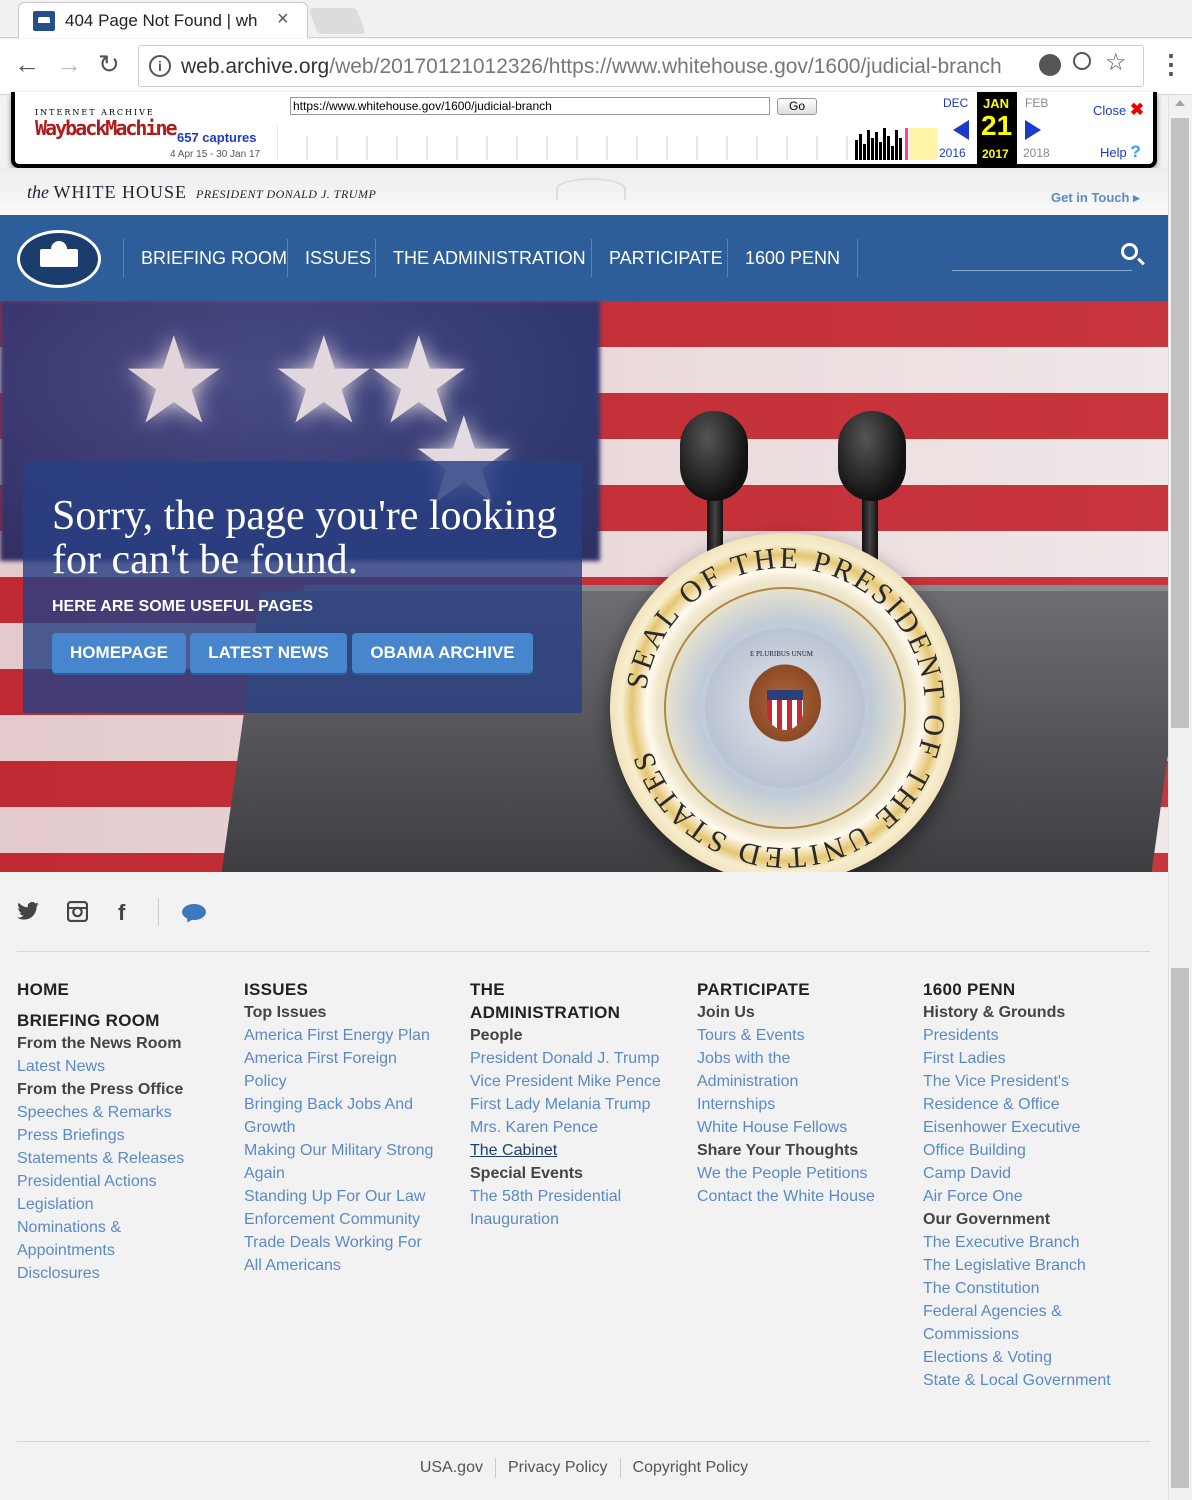 The width and height of the screenshot is (1192, 1500). What do you see at coordinates (109, 64) in the screenshot?
I see `reload-icon: ↻` at bounding box center [109, 64].